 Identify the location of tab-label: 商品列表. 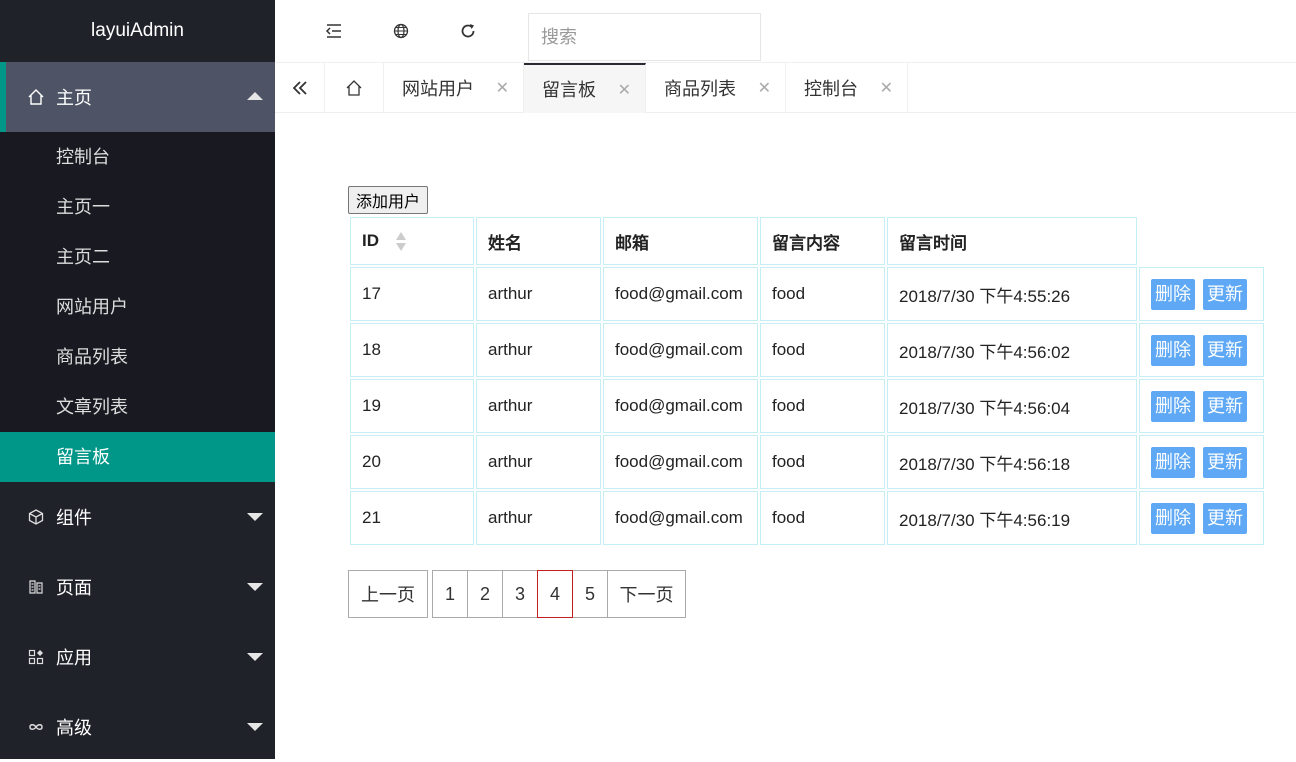
(700, 89).